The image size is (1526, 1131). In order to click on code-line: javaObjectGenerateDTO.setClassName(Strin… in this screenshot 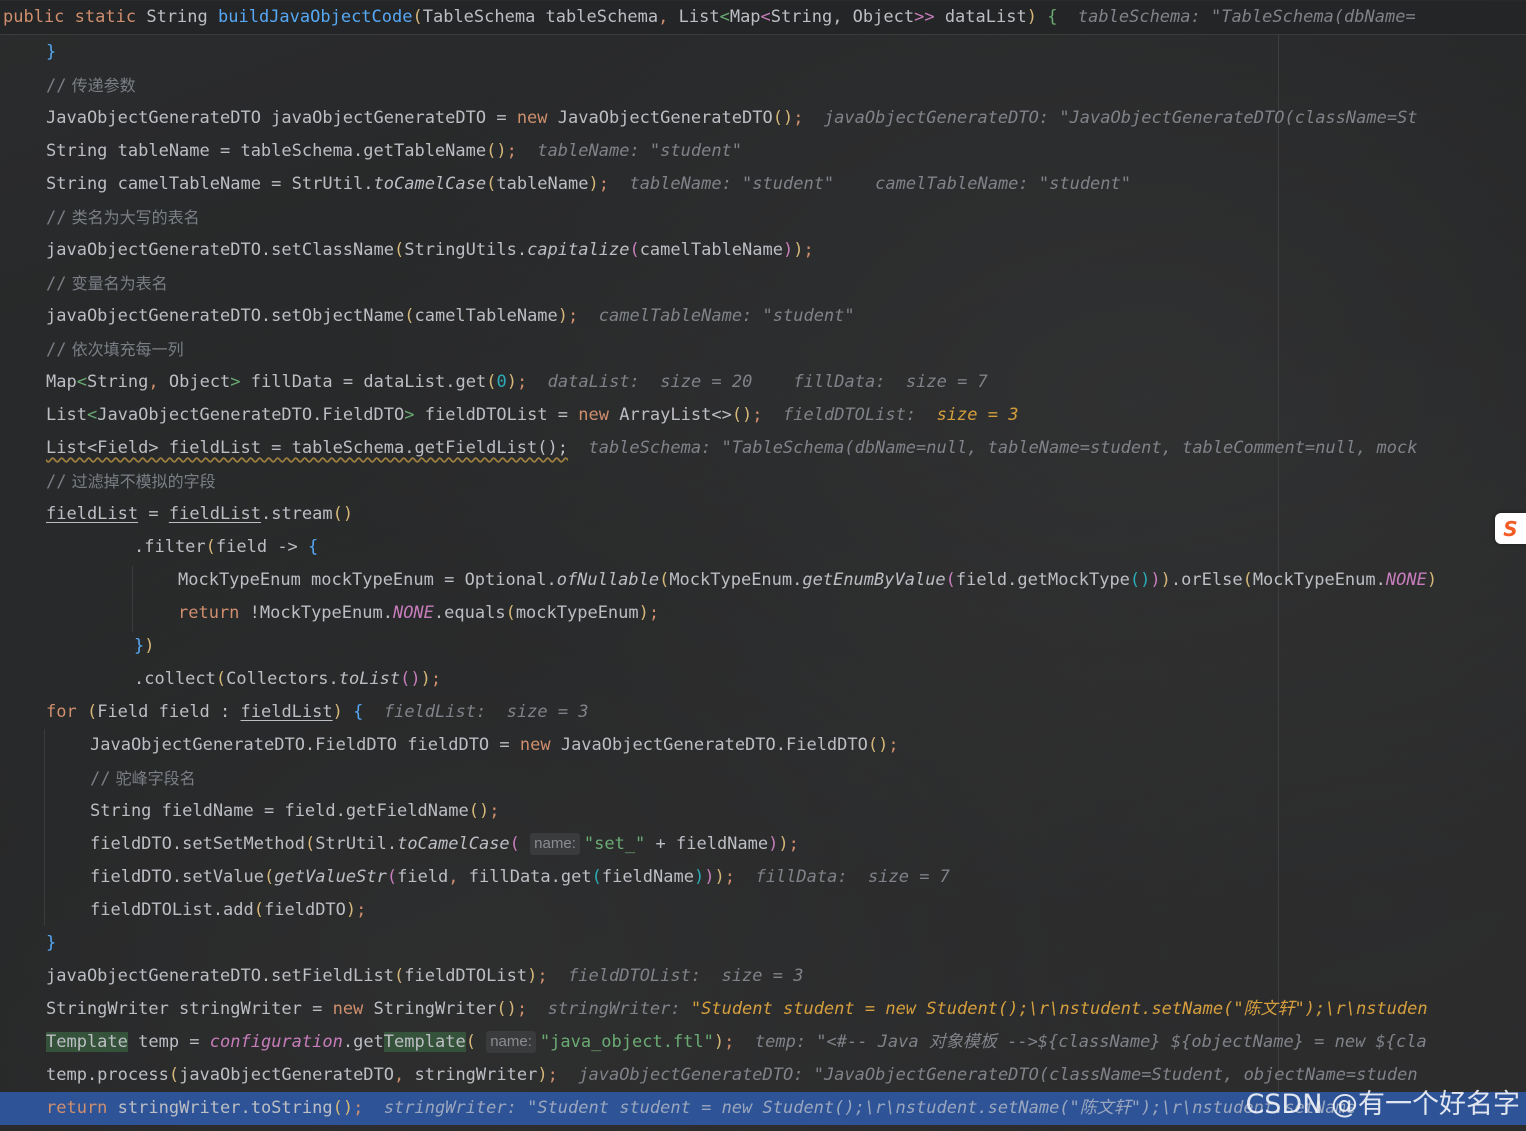, I will do `click(430, 250)`.